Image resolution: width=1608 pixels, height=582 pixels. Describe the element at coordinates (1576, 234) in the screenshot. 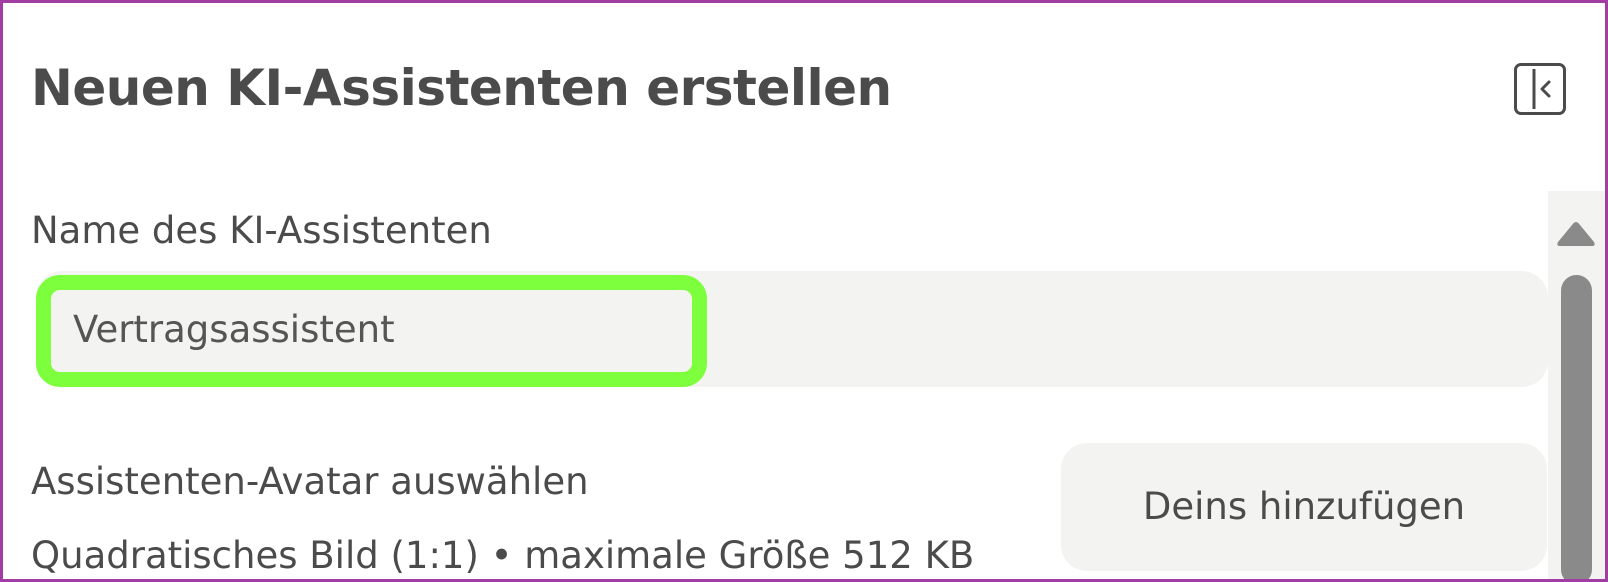

I see `scroll-up-arrow-icon` at that location.